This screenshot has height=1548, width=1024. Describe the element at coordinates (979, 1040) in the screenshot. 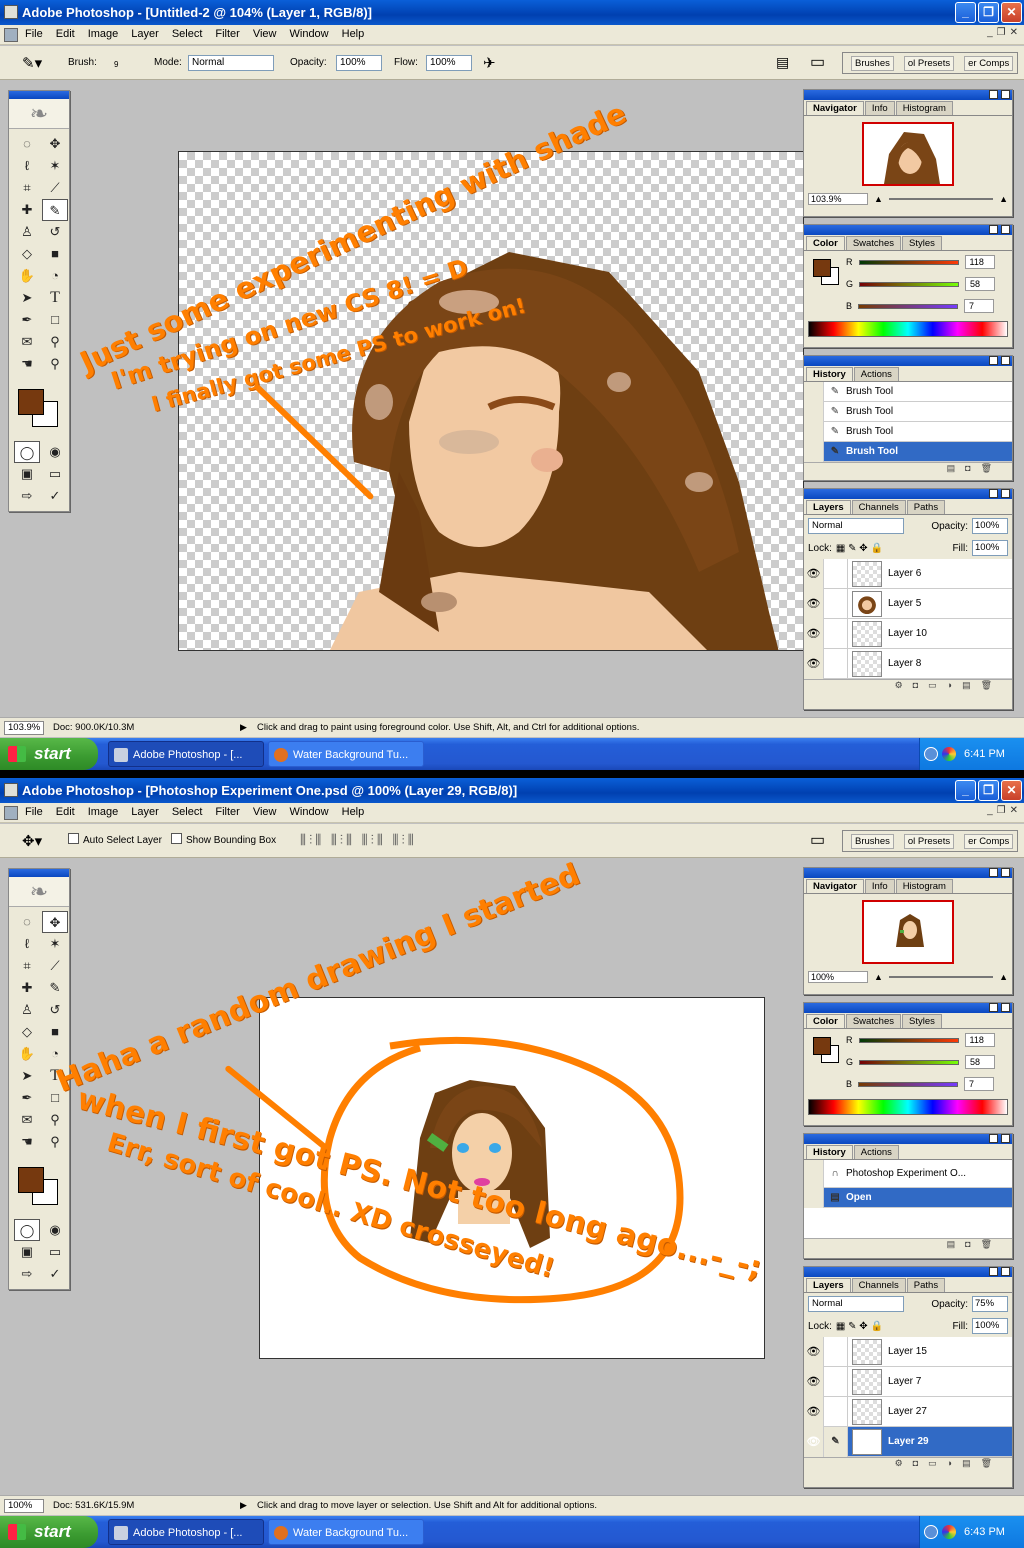

I see `red-value: 118` at that location.